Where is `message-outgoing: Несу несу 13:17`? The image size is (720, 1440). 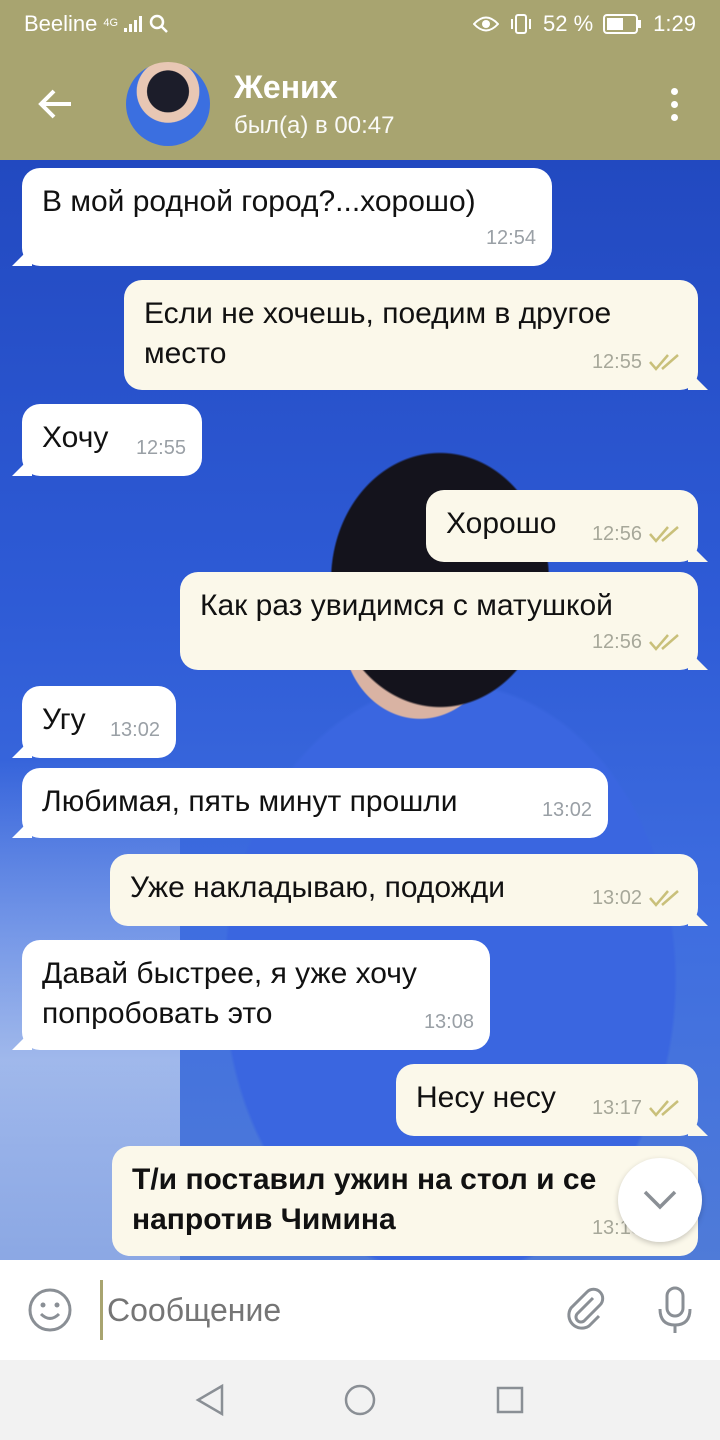 message-outgoing: Несу несу 13:17 is located at coordinates (547, 1100).